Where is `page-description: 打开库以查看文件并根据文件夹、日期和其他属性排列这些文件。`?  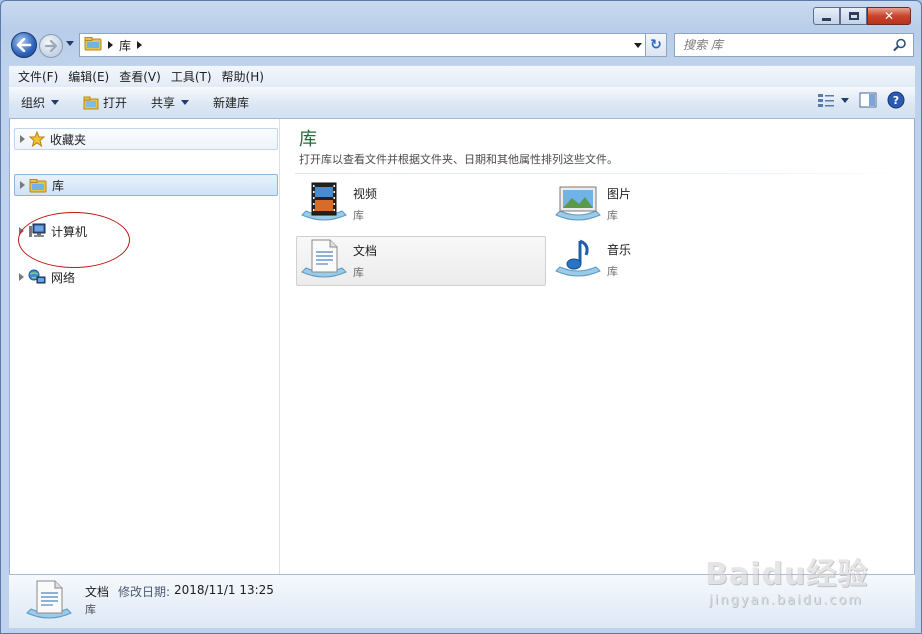
page-description: 打开库以查看文件并根据文件夹、日期和其他属性排列这些文件。 is located at coordinates (458, 159).